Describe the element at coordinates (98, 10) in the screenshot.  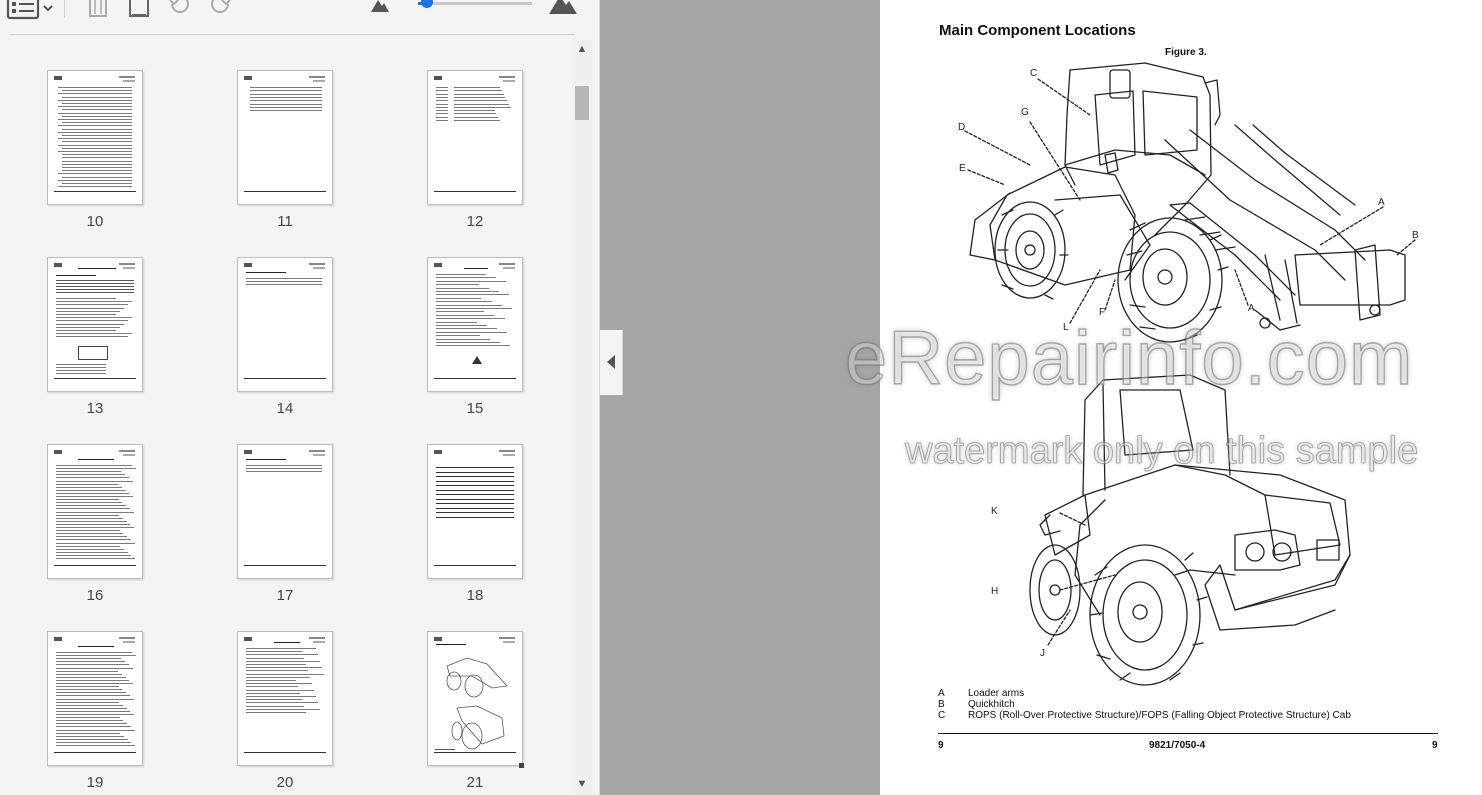
I see `trash-icon` at that location.